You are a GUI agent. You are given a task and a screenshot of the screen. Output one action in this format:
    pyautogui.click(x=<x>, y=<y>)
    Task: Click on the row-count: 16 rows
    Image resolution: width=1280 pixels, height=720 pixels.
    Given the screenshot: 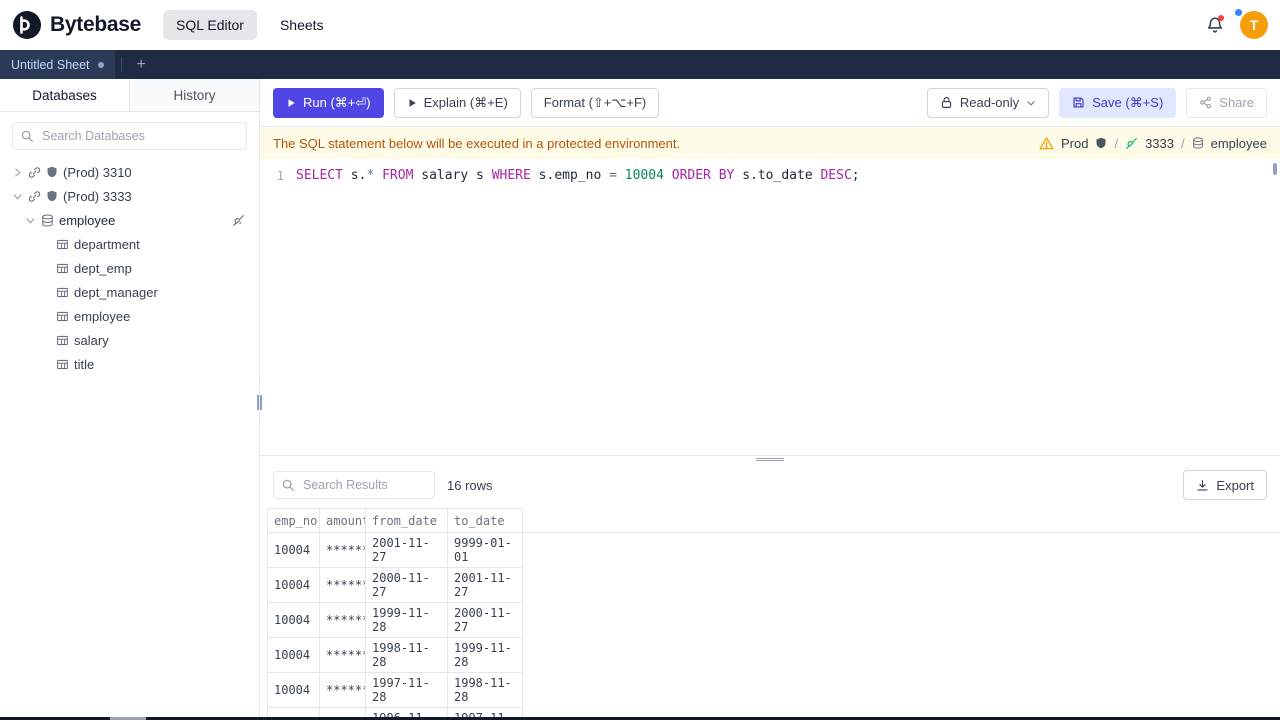 What is the action you would take?
    pyautogui.click(x=470, y=485)
    